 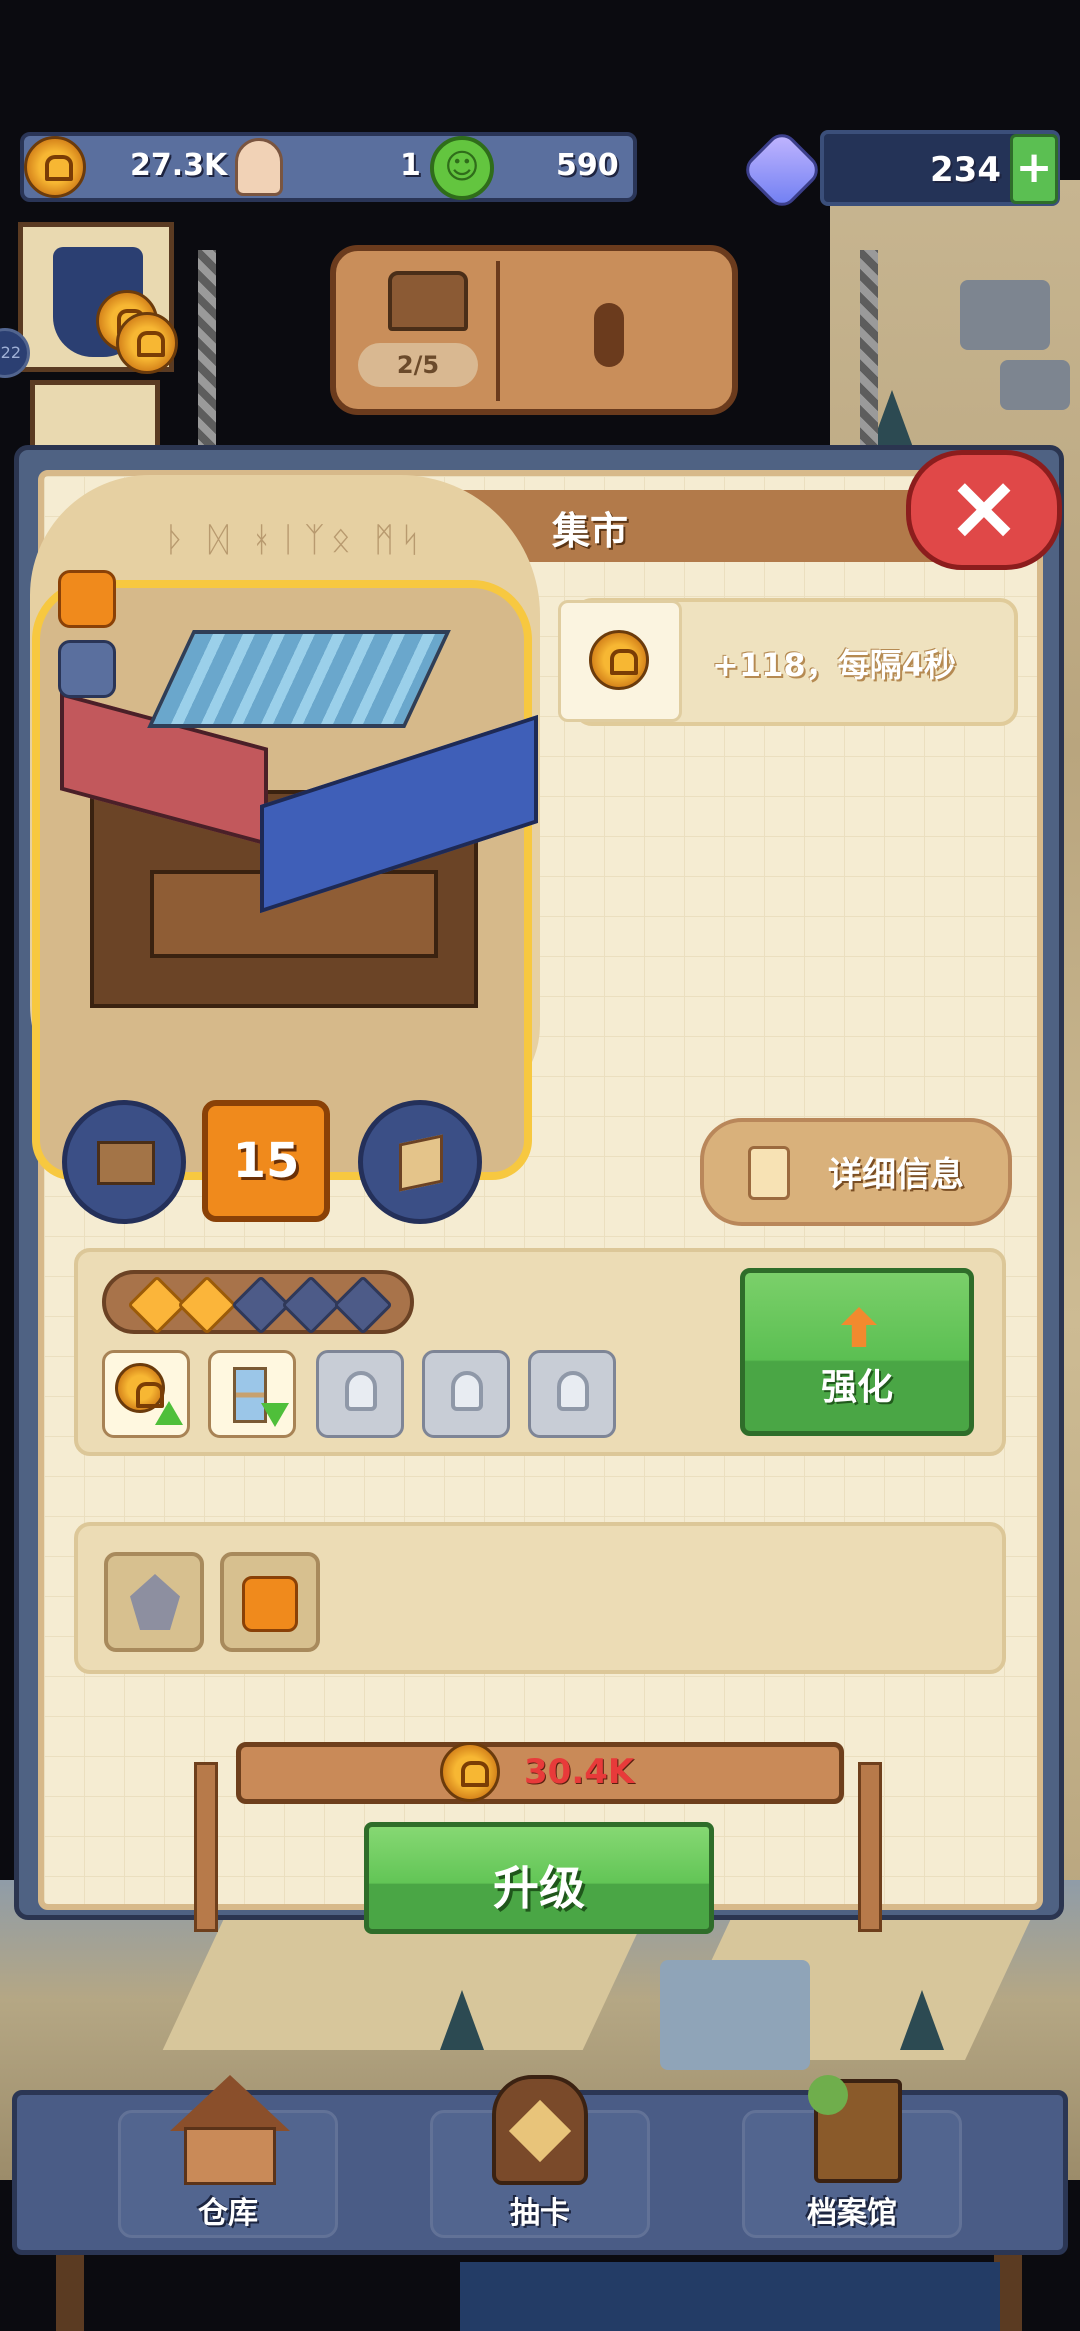 I want to click on chest-divider, so click(x=498, y=331).